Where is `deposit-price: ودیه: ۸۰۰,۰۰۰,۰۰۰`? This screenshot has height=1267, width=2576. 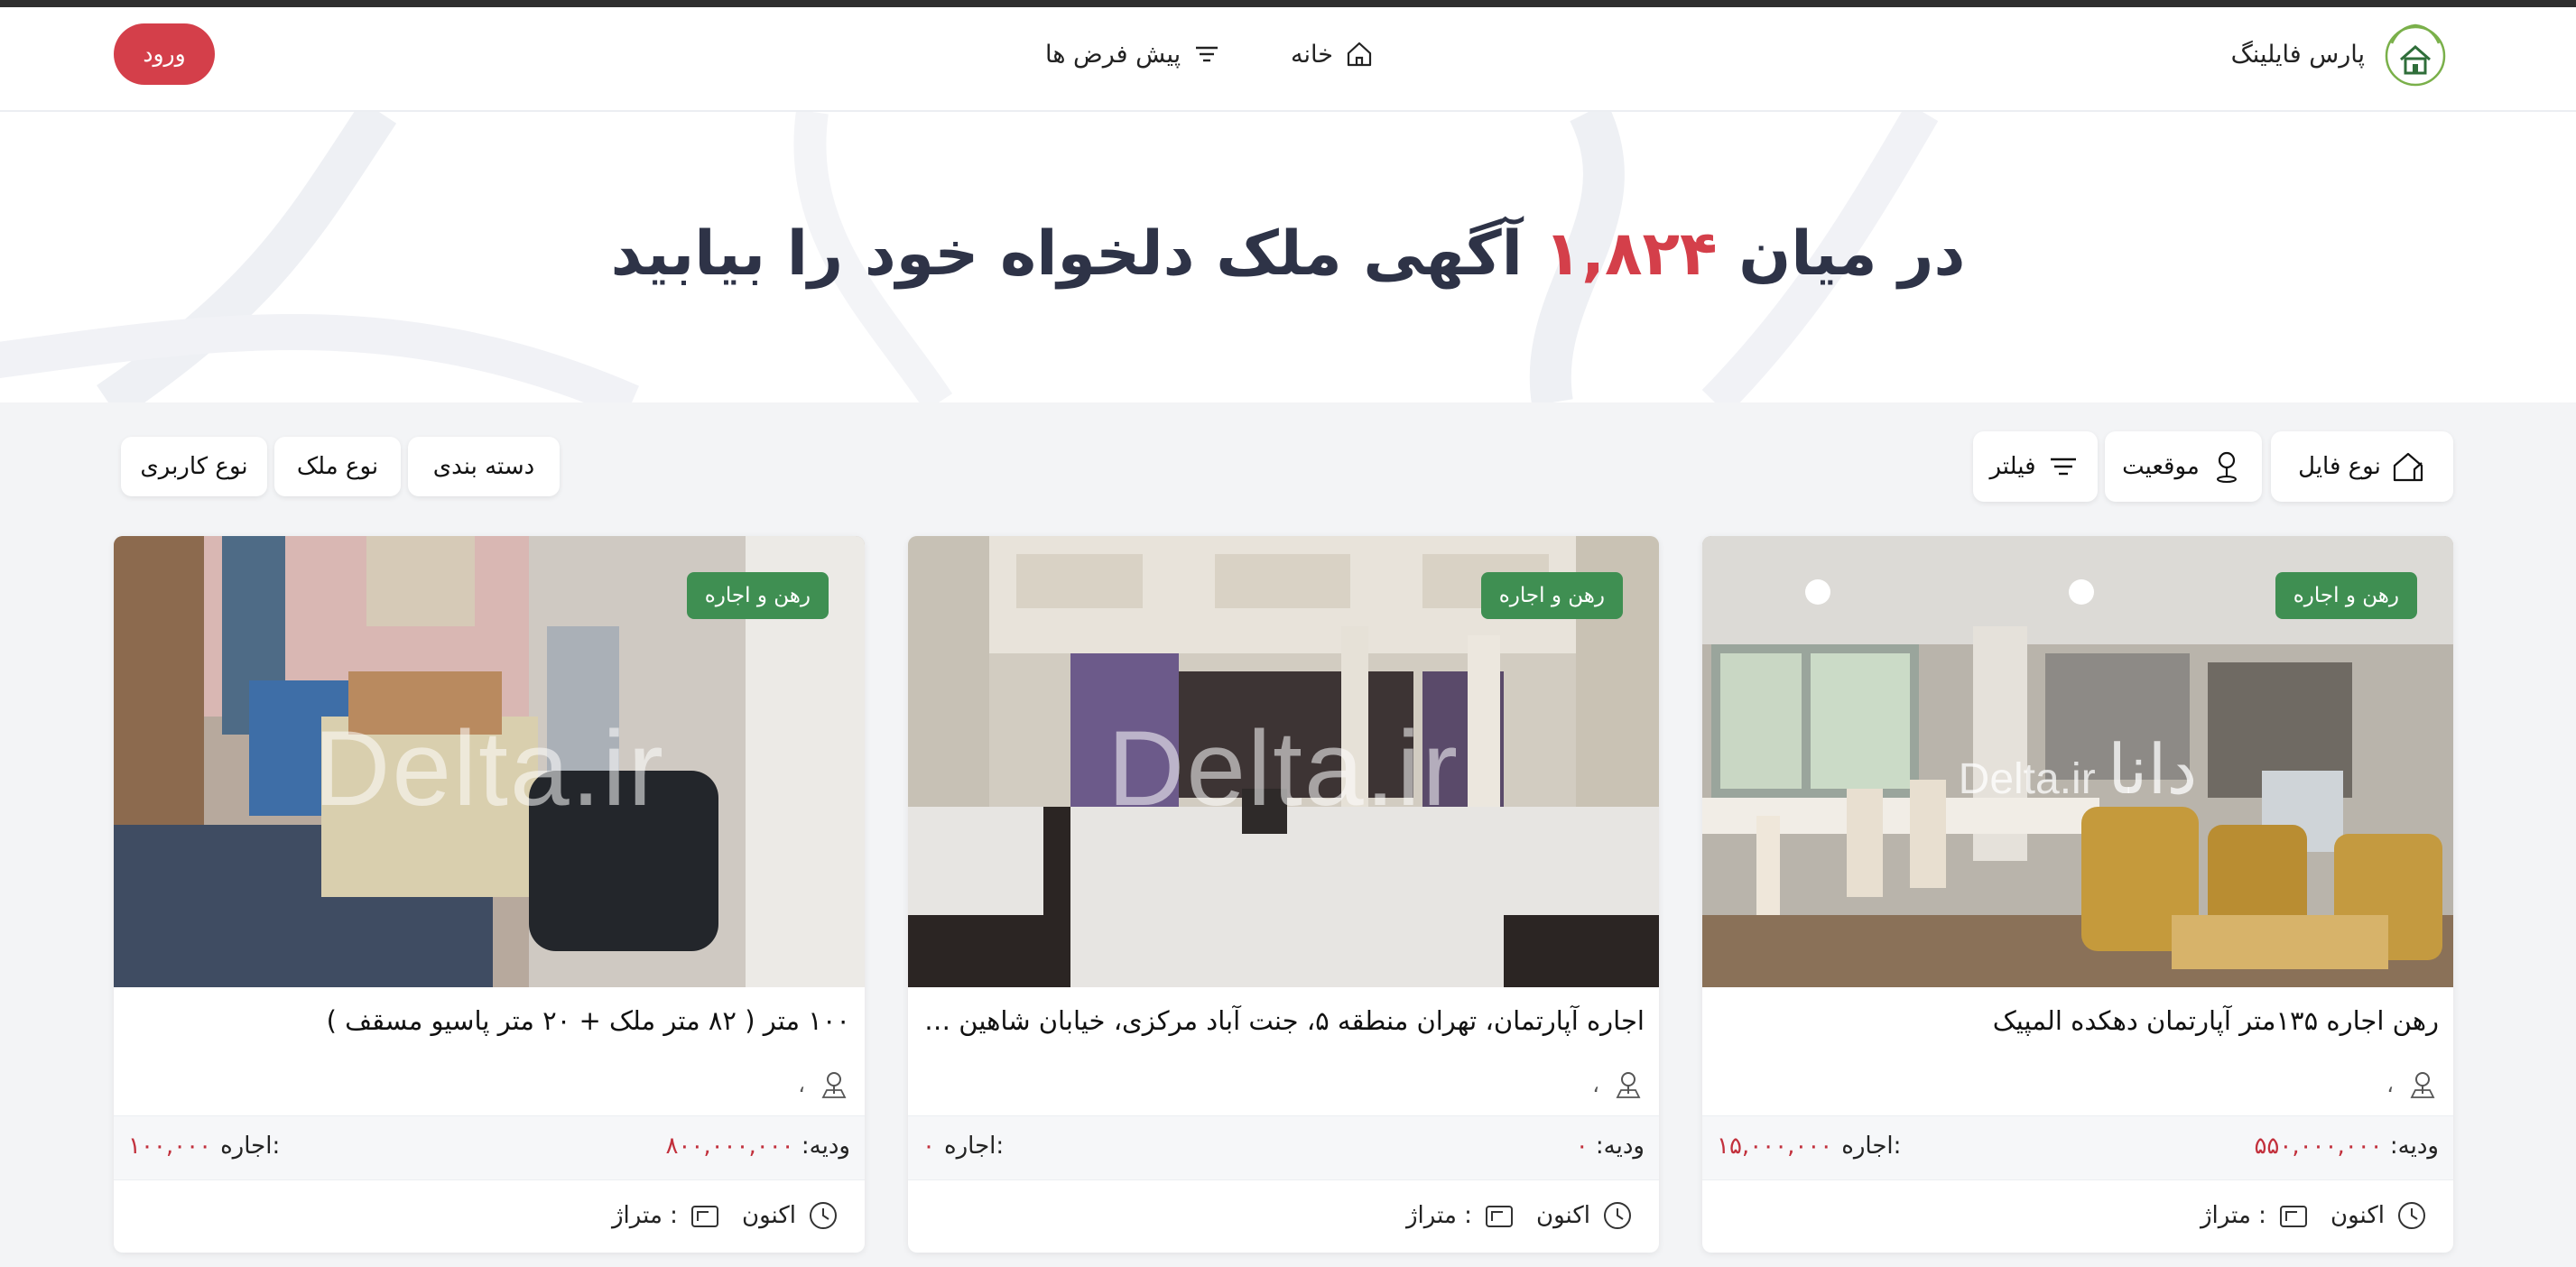
deposit-price: ودیه: ۸۰۰,۰۰۰,۰۰۰ is located at coordinates (757, 1146).